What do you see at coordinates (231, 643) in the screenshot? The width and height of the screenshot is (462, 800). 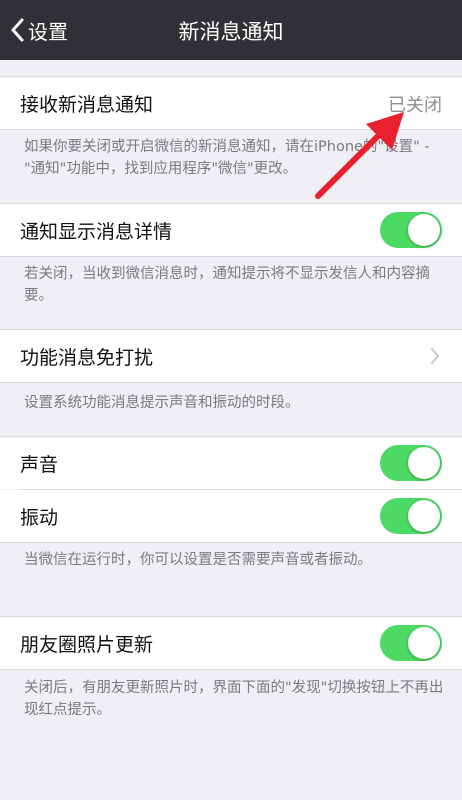 I see `moments-updates-row: 朋友圈照片更新` at bounding box center [231, 643].